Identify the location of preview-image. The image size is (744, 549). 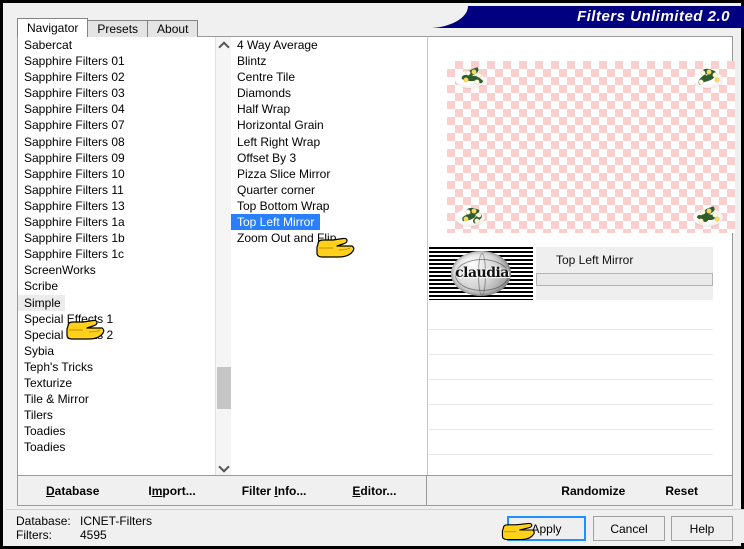
(591, 147).